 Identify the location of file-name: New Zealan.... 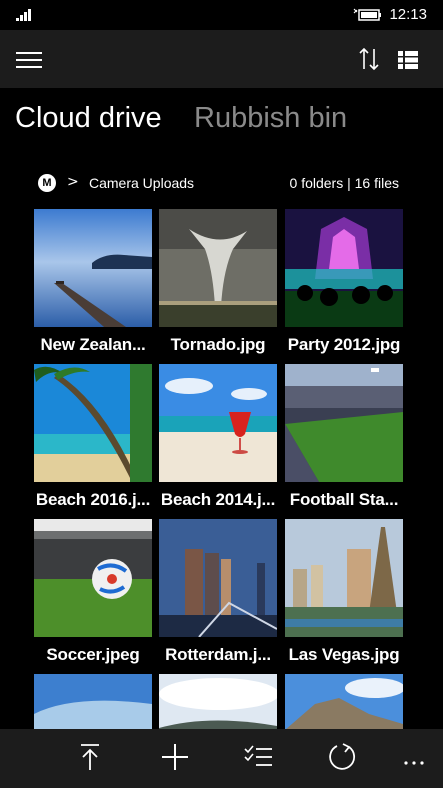
(93, 344).